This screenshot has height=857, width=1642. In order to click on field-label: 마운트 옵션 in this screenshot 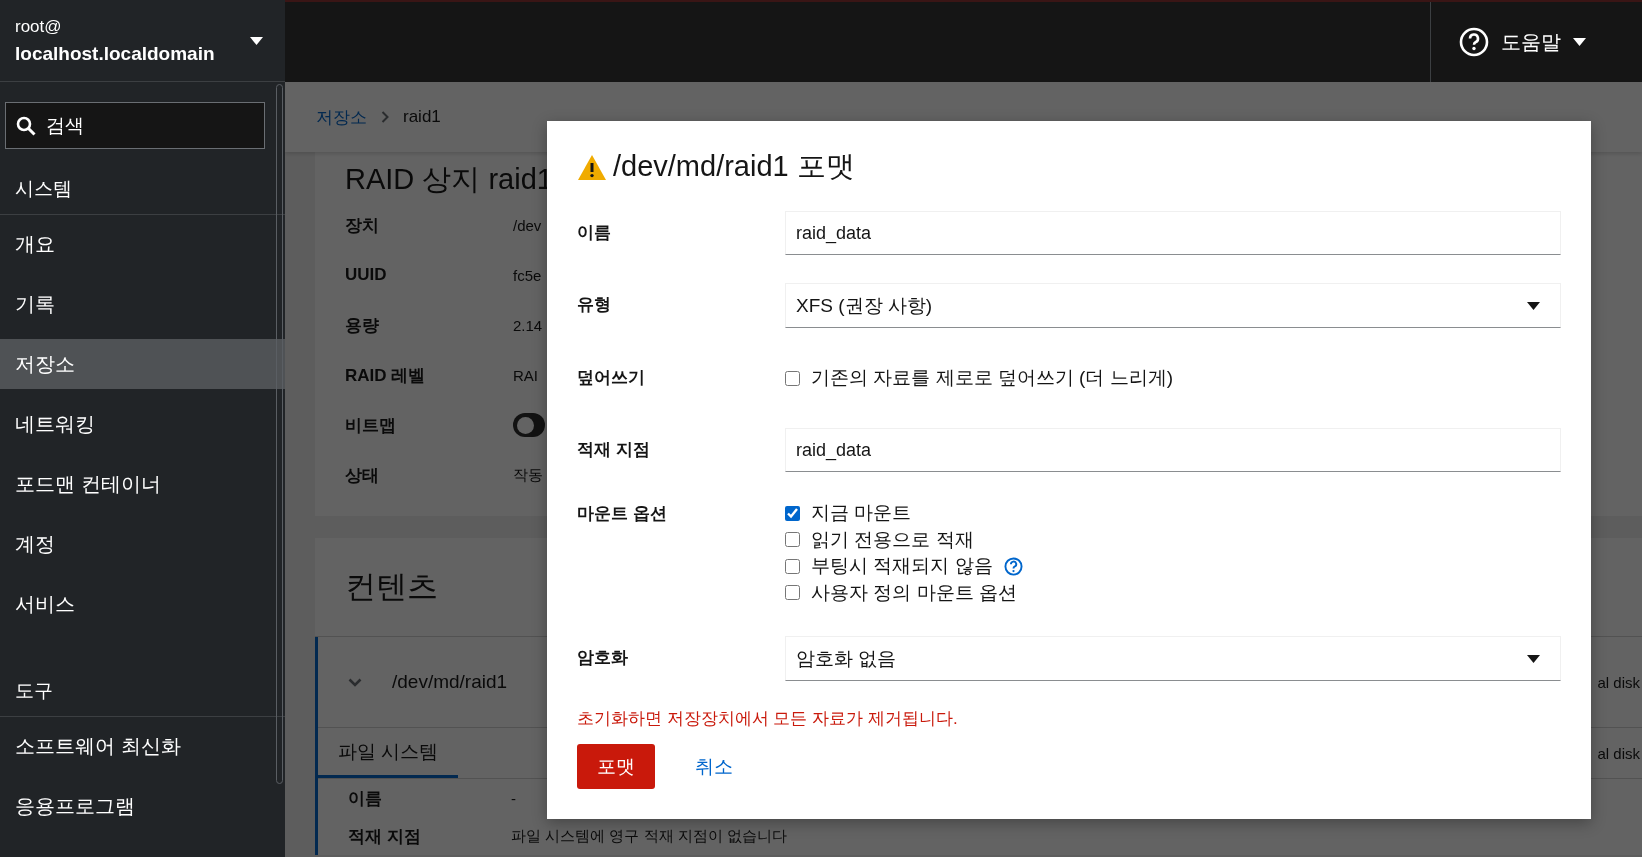, I will do `click(622, 514)`.